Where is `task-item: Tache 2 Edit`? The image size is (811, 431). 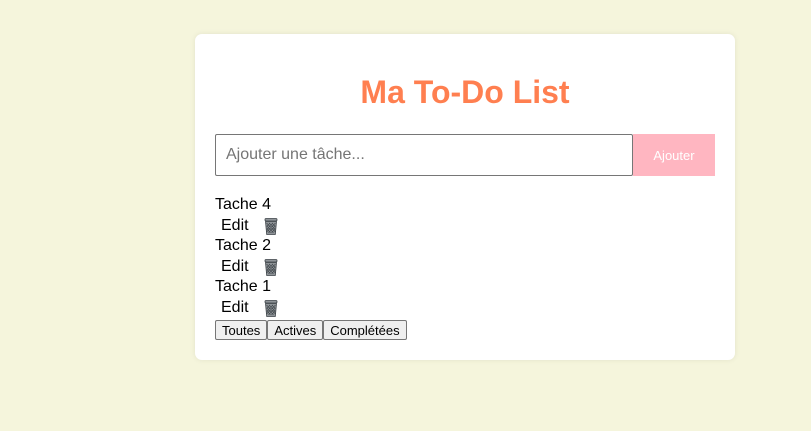
task-item: Tache 2 Edit is located at coordinates (465, 256).